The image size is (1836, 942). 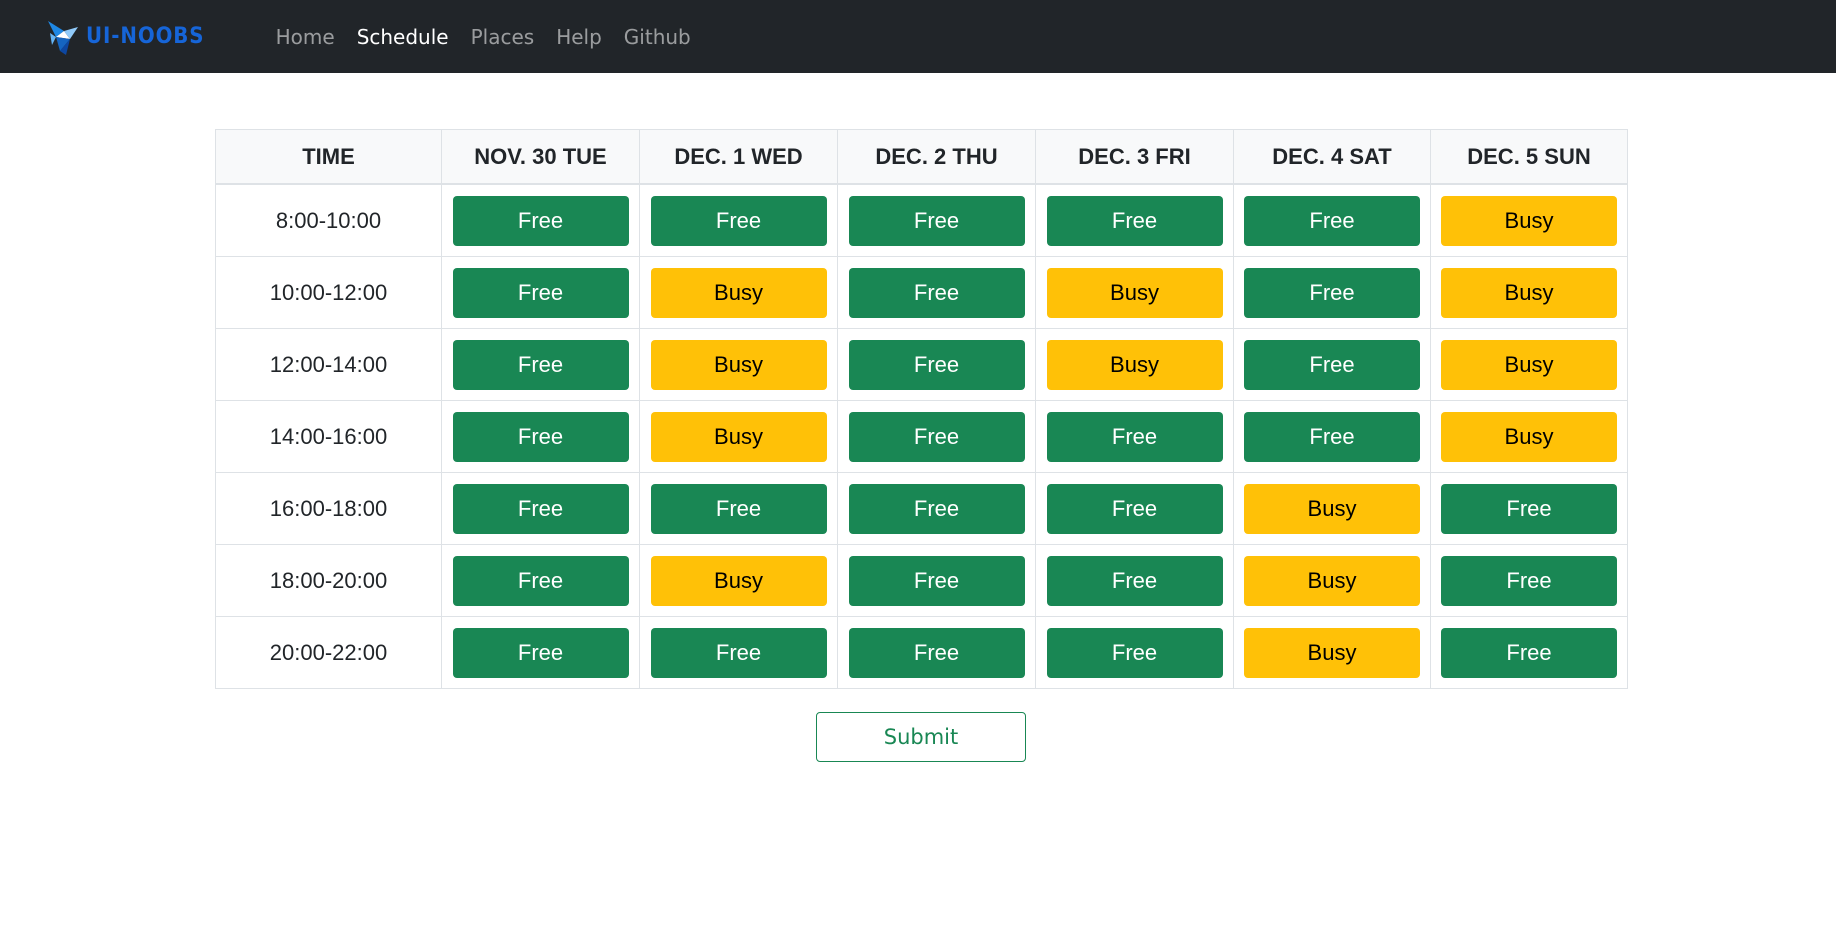 What do you see at coordinates (328, 652) in the screenshot?
I see `time-slot-label: 20:00-22:00` at bounding box center [328, 652].